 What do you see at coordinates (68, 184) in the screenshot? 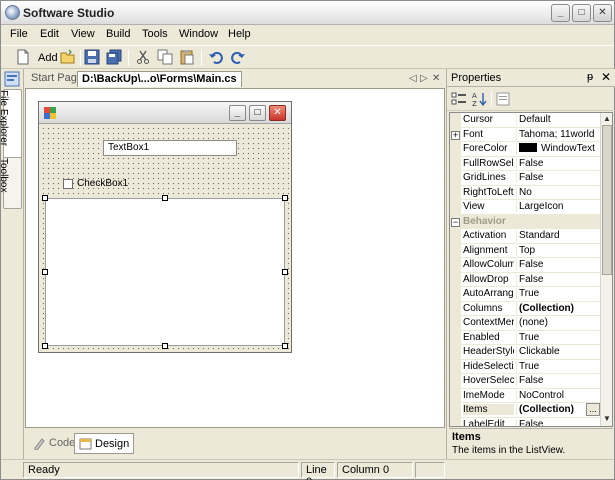
I see `checkbox1-box` at bounding box center [68, 184].